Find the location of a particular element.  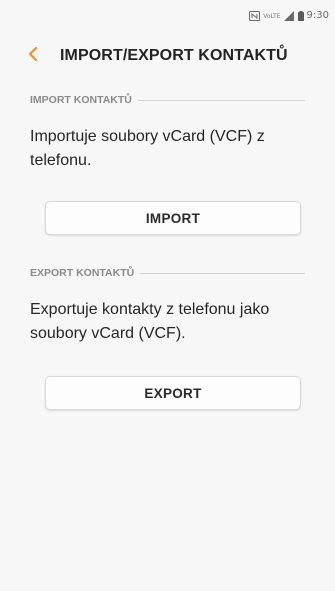

volte-icon: VoLTE is located at coordinates (272, 16).